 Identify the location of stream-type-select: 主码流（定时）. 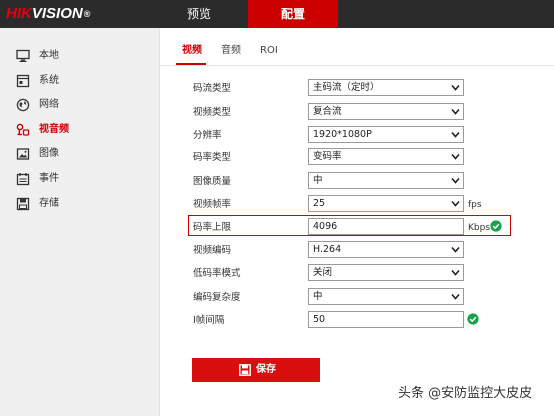
(386, 87).